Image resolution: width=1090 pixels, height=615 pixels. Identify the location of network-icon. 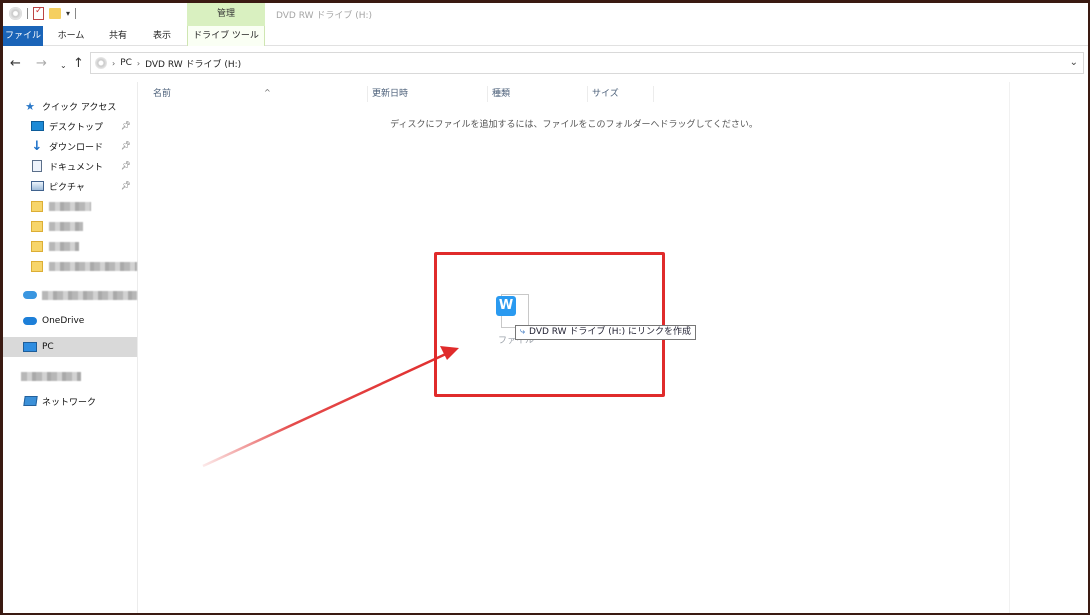
(30, 401).